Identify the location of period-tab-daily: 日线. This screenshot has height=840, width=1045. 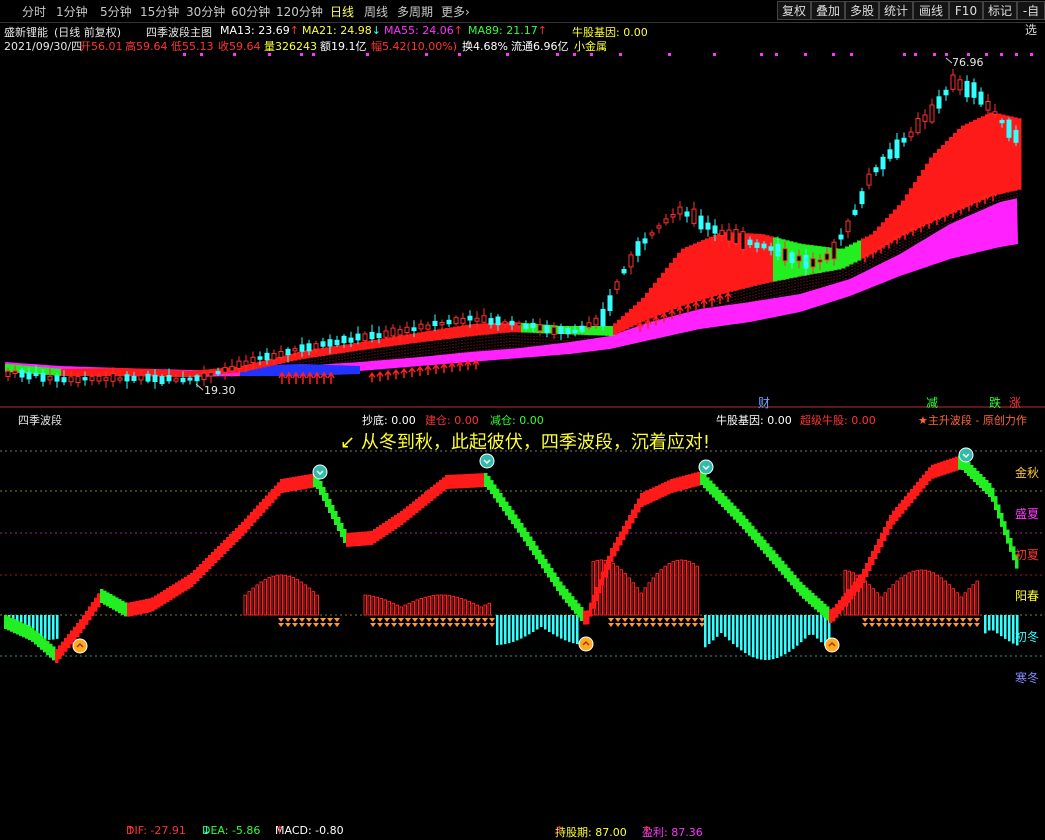
(342, 11).